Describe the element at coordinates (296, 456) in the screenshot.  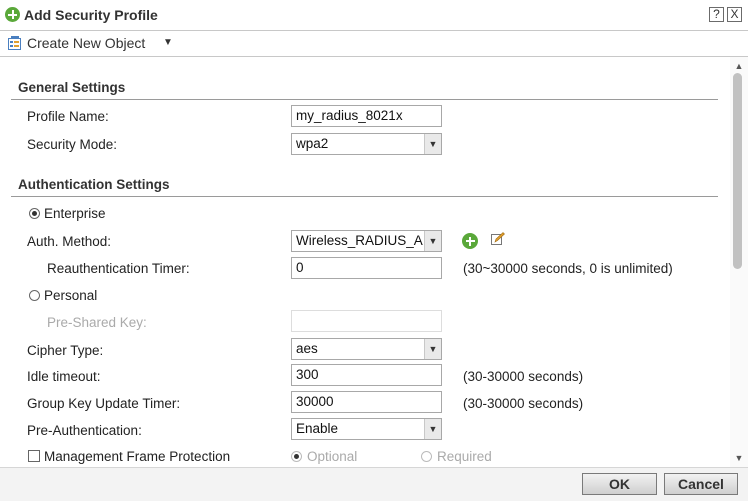
I see `mfp-optional-radio` at that location.